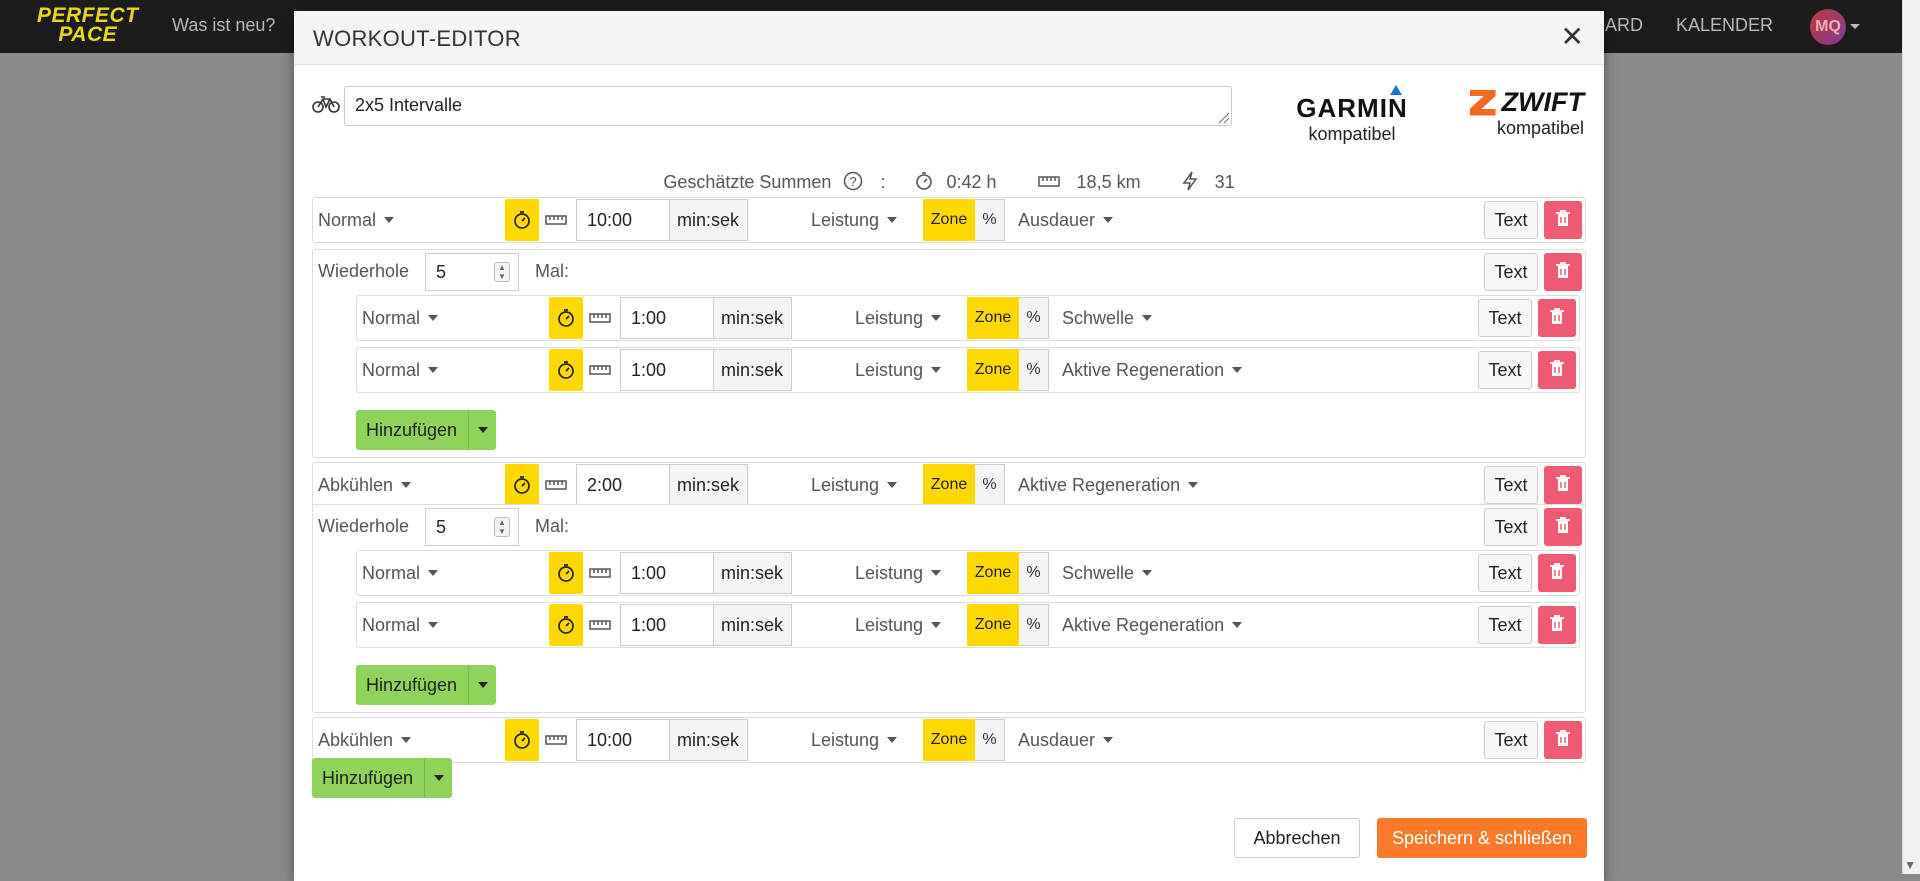 The image size is (1920, 881). I want to click on nav-link-dashboard: ARD, so click(1624, 25).